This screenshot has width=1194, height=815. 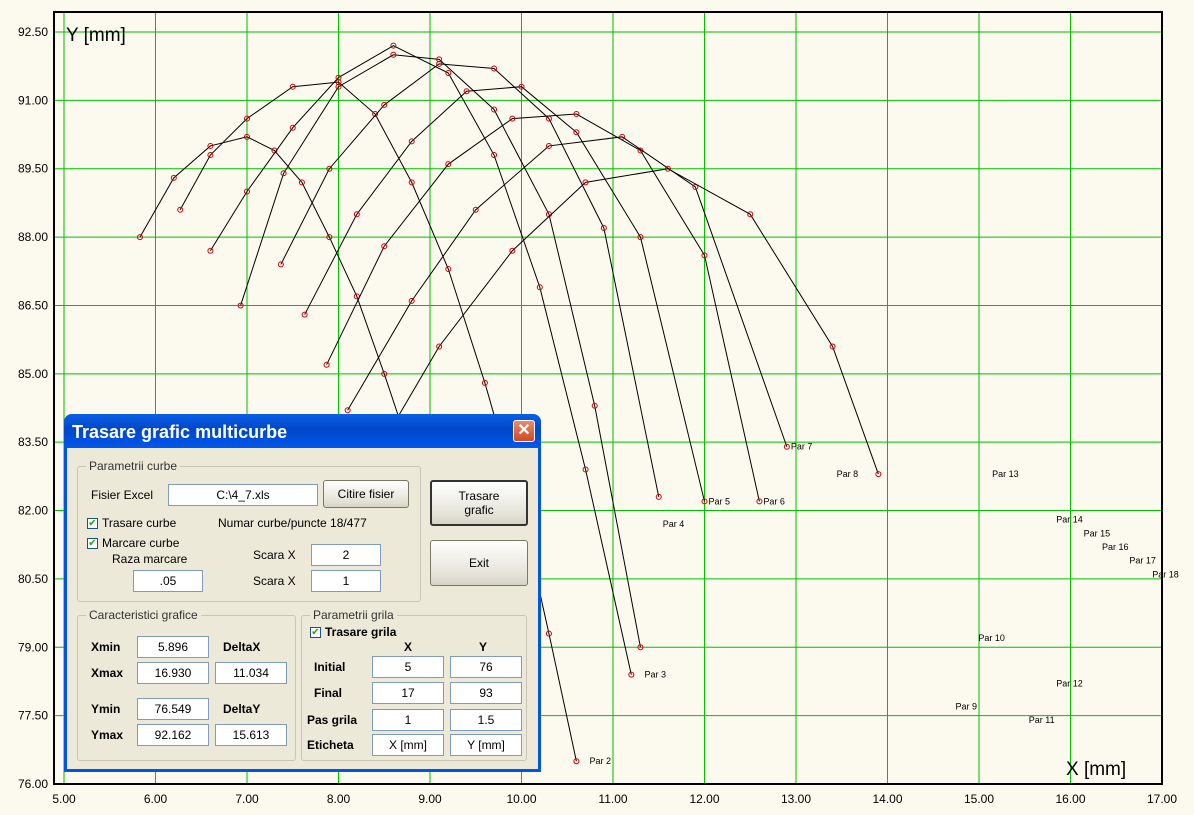 What do you see at coordinates (1069, 520) in the screenshot?
I see `curve-end-label: Par 14` at bounding box center [1069, 520].